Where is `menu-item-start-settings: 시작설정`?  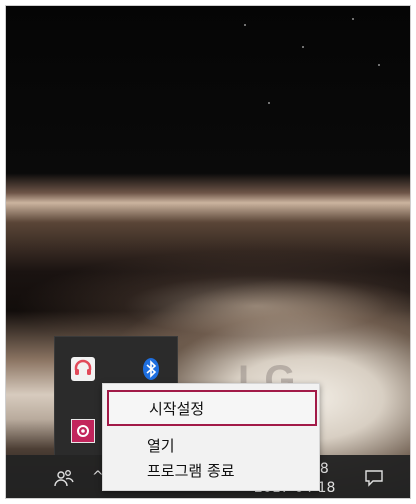
menu-item-start-settings: 시작설정 is located at coordinates (212, 408).